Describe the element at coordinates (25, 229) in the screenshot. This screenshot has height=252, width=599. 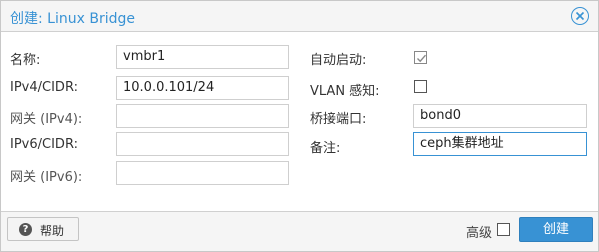
I see `question-circle-icon: ?` at that location.